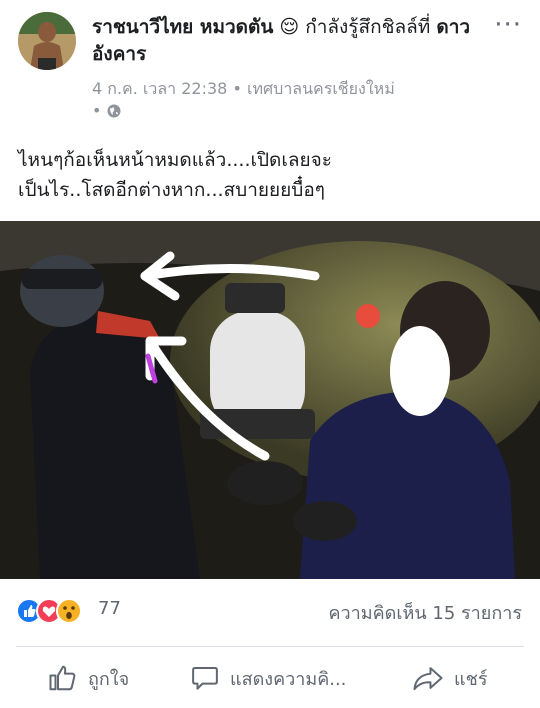 This screenshot has height=708, width=540. Describe the element at coordinates (425, 612) in the screenshot. I see `comments-count: ความคิดเห็น 15 รายการ` at that location.